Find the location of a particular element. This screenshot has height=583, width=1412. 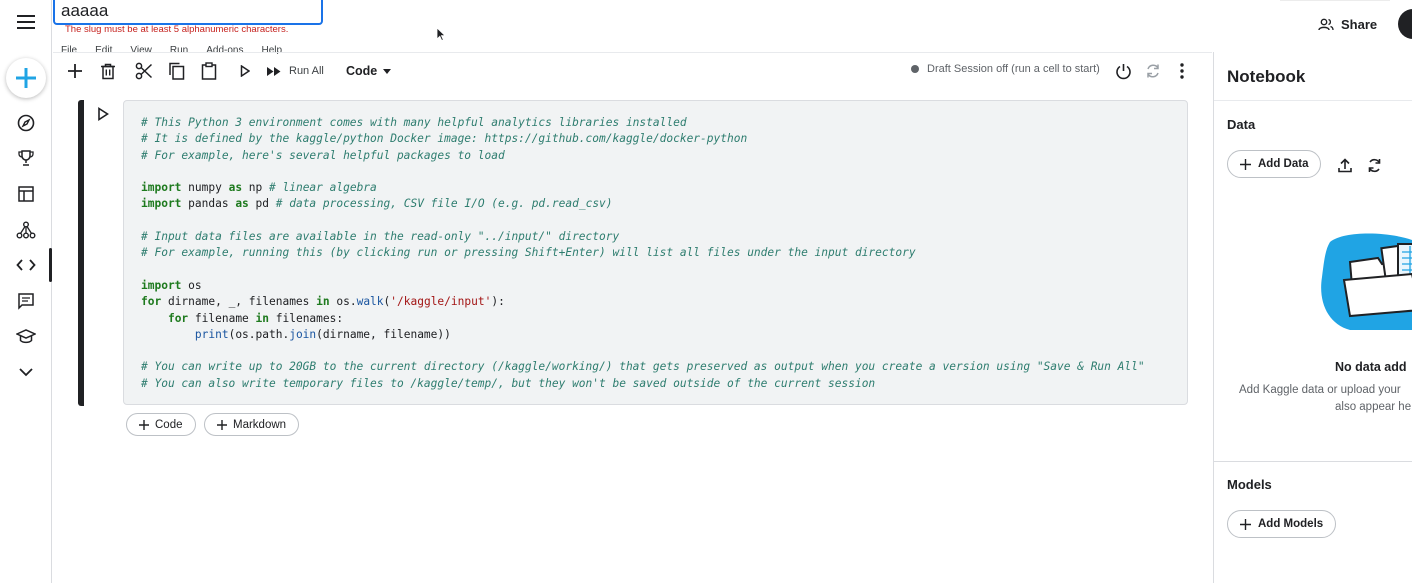

code-token: os. is located at coordinates (343, 302).